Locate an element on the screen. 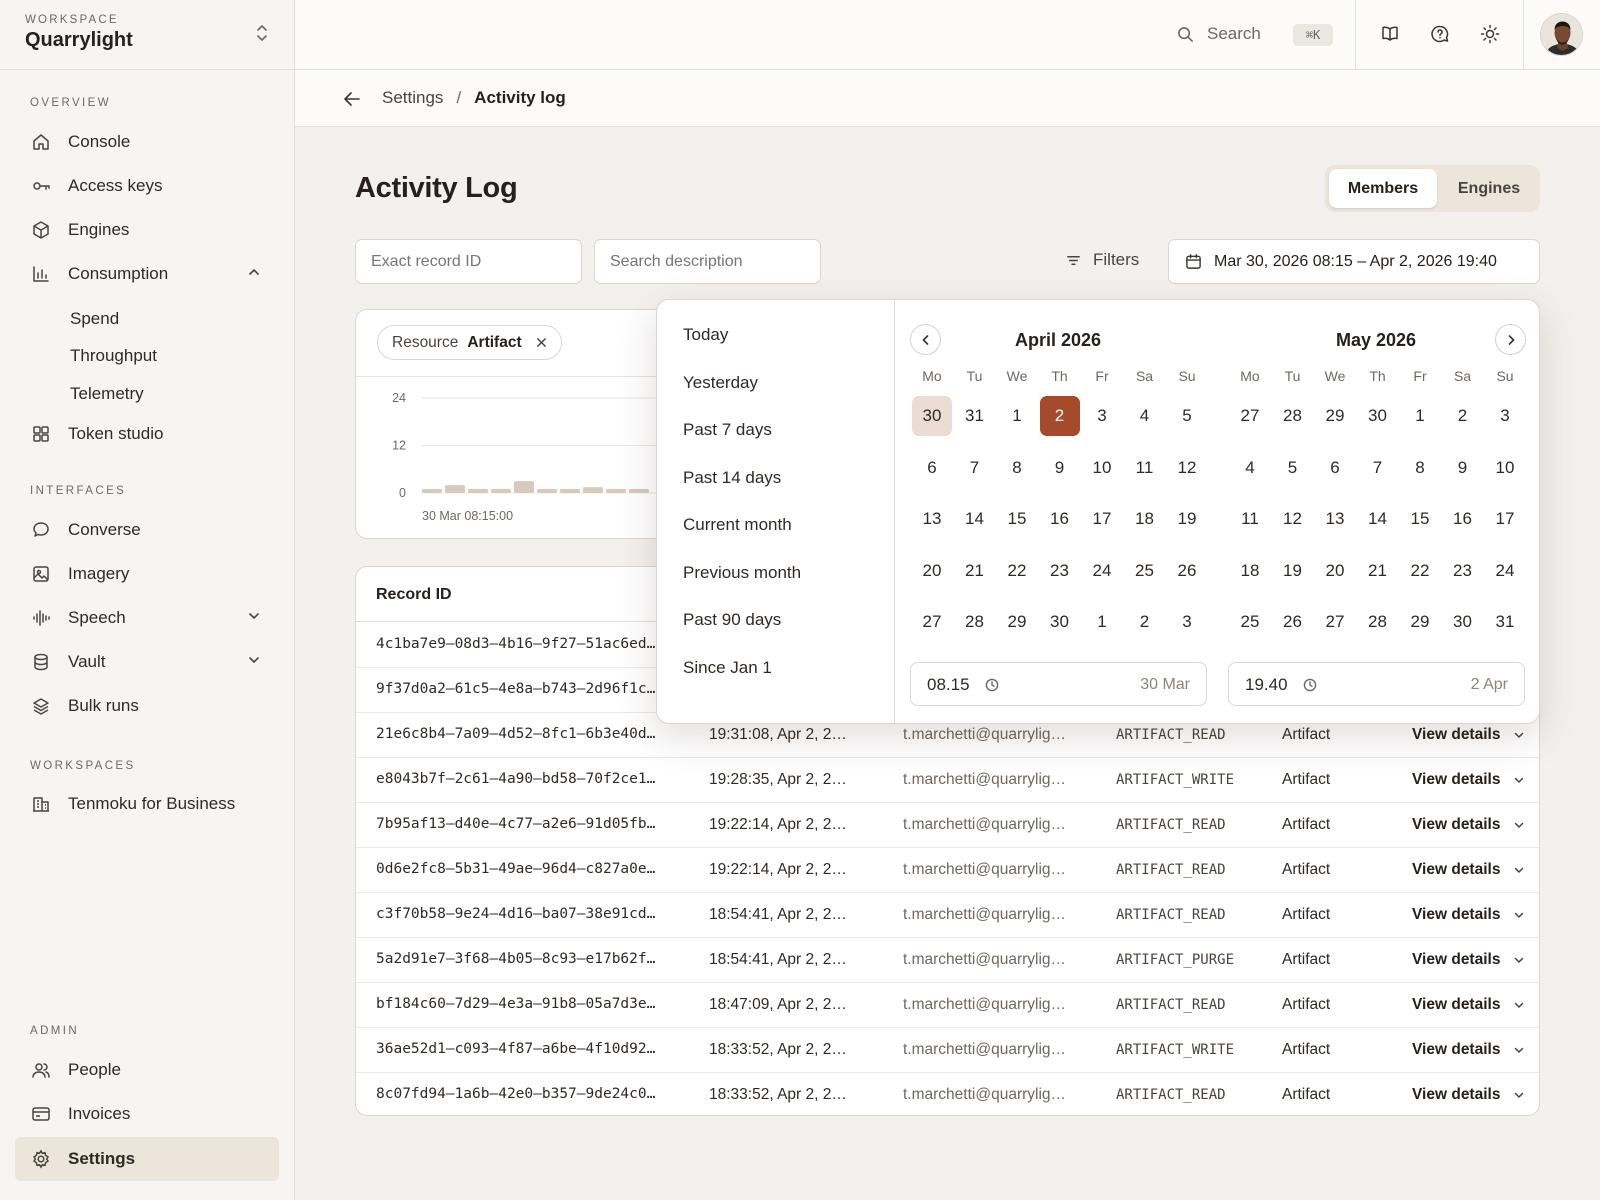 The image size is (1600, 1200). sidebar-item-people: People is located at coordinates (147, 1070).